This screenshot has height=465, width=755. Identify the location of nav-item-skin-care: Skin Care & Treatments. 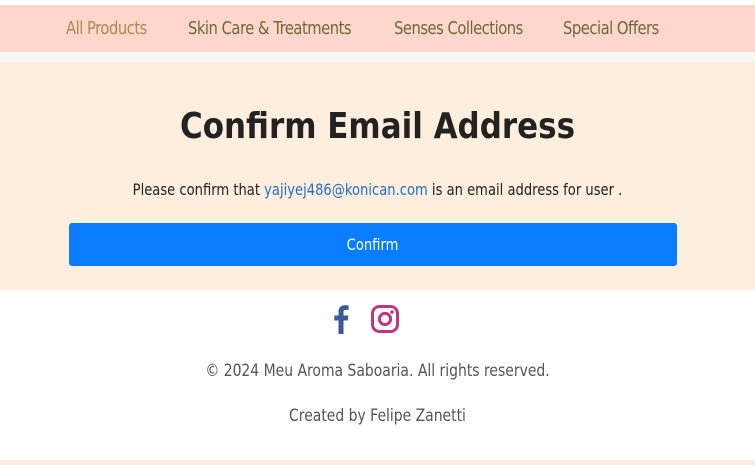
(270, 28).